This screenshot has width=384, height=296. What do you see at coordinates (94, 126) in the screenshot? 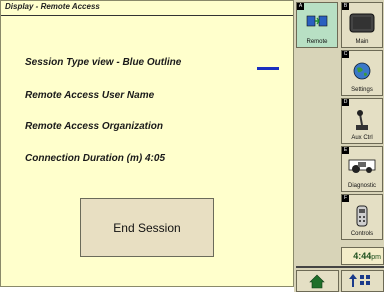
I see `organization-text: Remote Access Organization` at bounding box center [94, 126].